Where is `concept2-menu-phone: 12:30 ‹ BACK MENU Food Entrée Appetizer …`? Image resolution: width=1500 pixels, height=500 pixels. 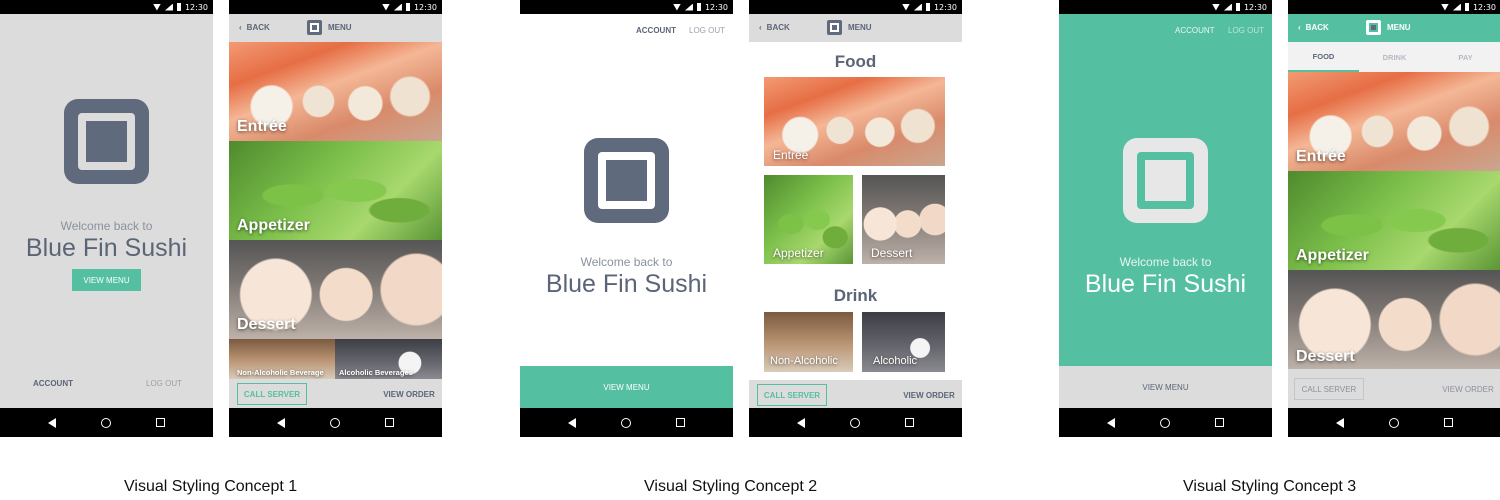
concept2-menu-phone: 12:30 ‹ BACK MENU Food Entrée Appetizer … is located at coordinates (855, 218).